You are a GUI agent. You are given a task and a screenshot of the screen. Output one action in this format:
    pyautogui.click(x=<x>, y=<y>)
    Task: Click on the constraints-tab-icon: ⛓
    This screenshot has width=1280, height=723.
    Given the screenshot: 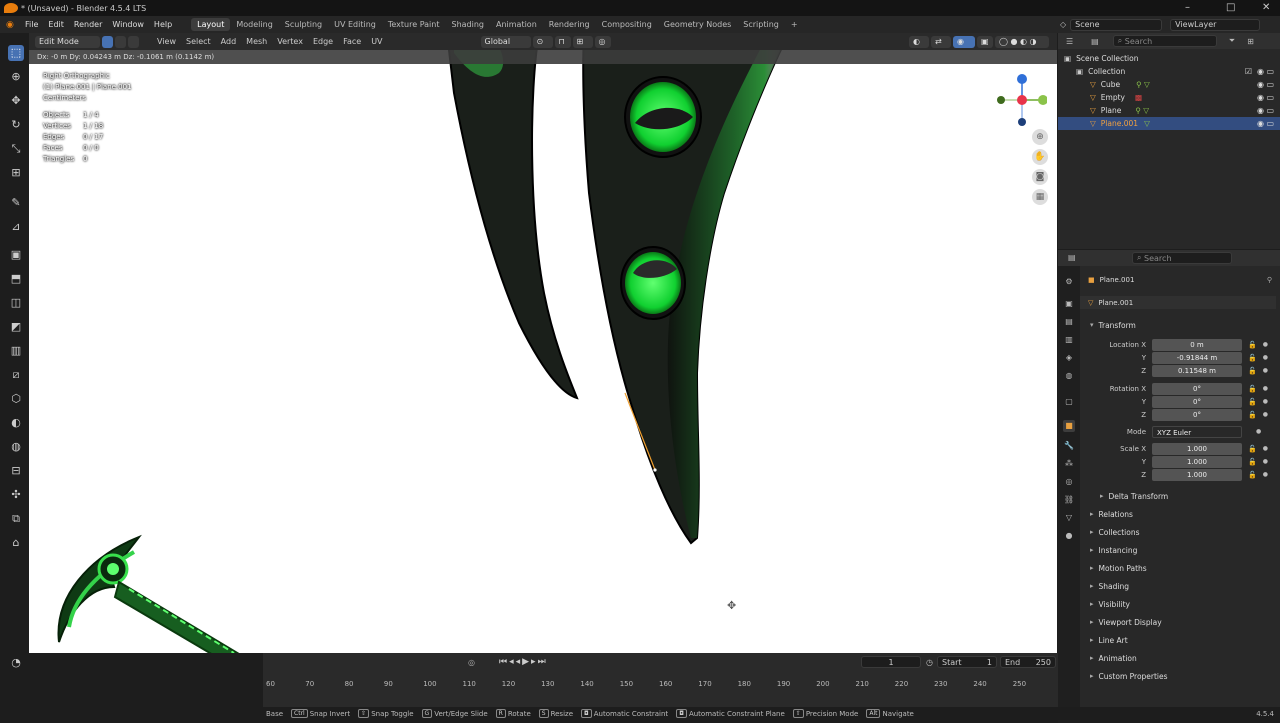 What is the action you would take?
    pyautogui.click(x=1069, y=500)
    